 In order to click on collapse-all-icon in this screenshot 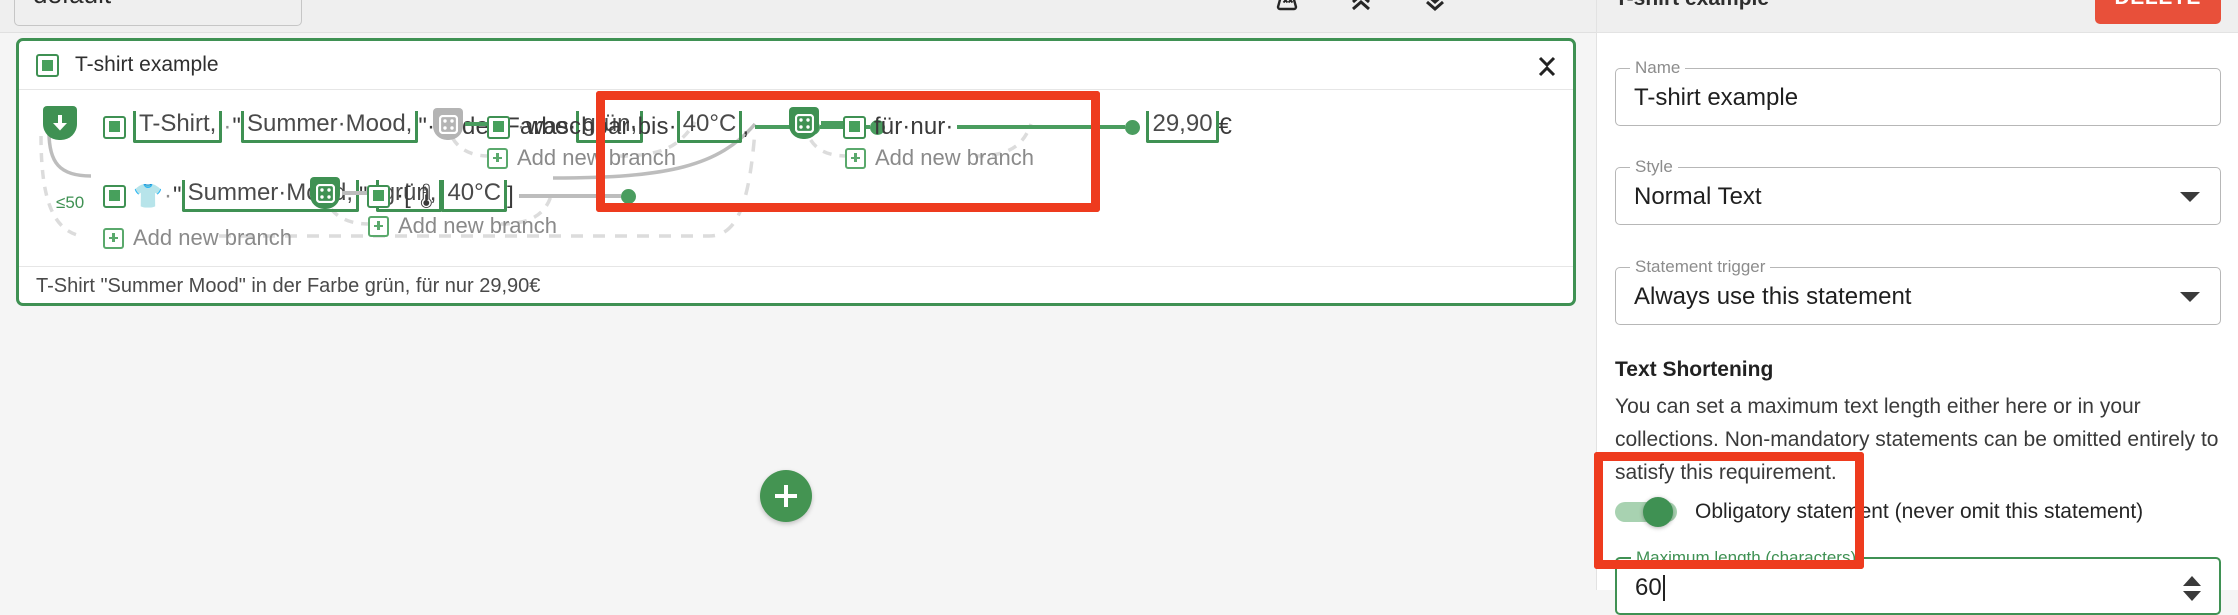, I will do `click(1287, 8)`.